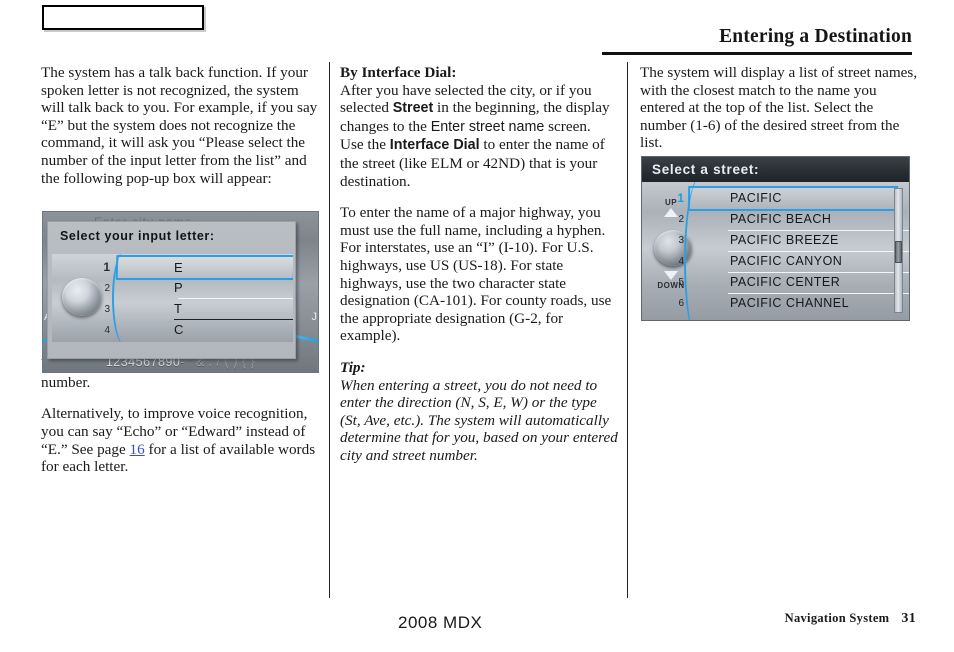 The height and width of the screenshot is (652, 954). What do you see at coordinates (107, 330) in the screenshot?
I see `list-item-number: 4` at bounding box center [107, 330].